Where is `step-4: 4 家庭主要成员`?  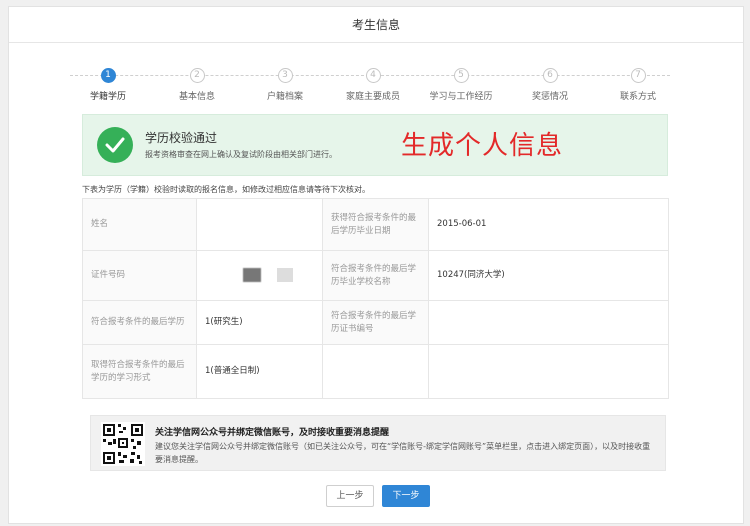 step-4: 4 家庭主要成员 is located at coordinates (373, 85).